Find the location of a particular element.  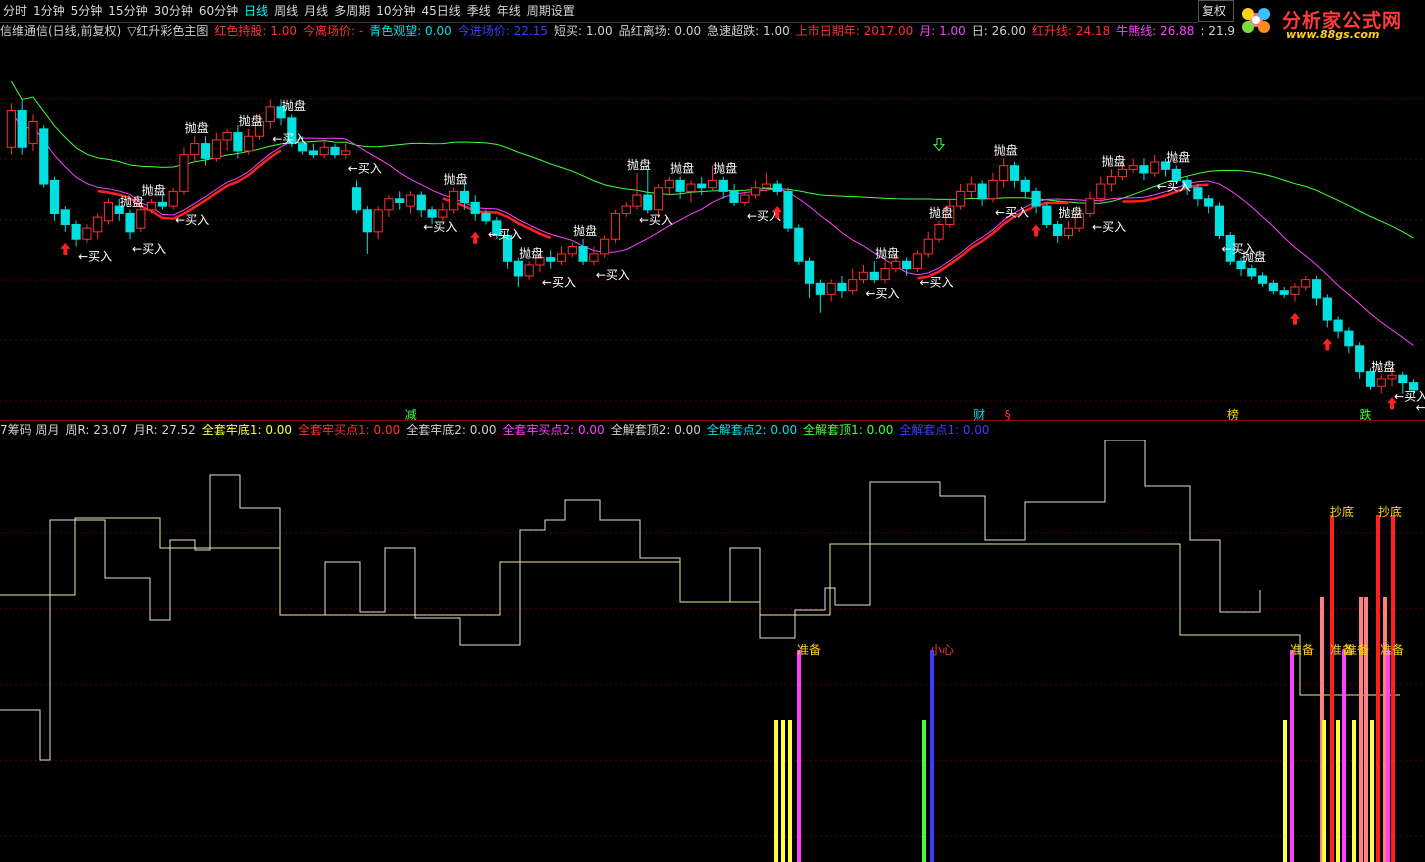

period-tab: 分时 is located at coordinates (15, 11).